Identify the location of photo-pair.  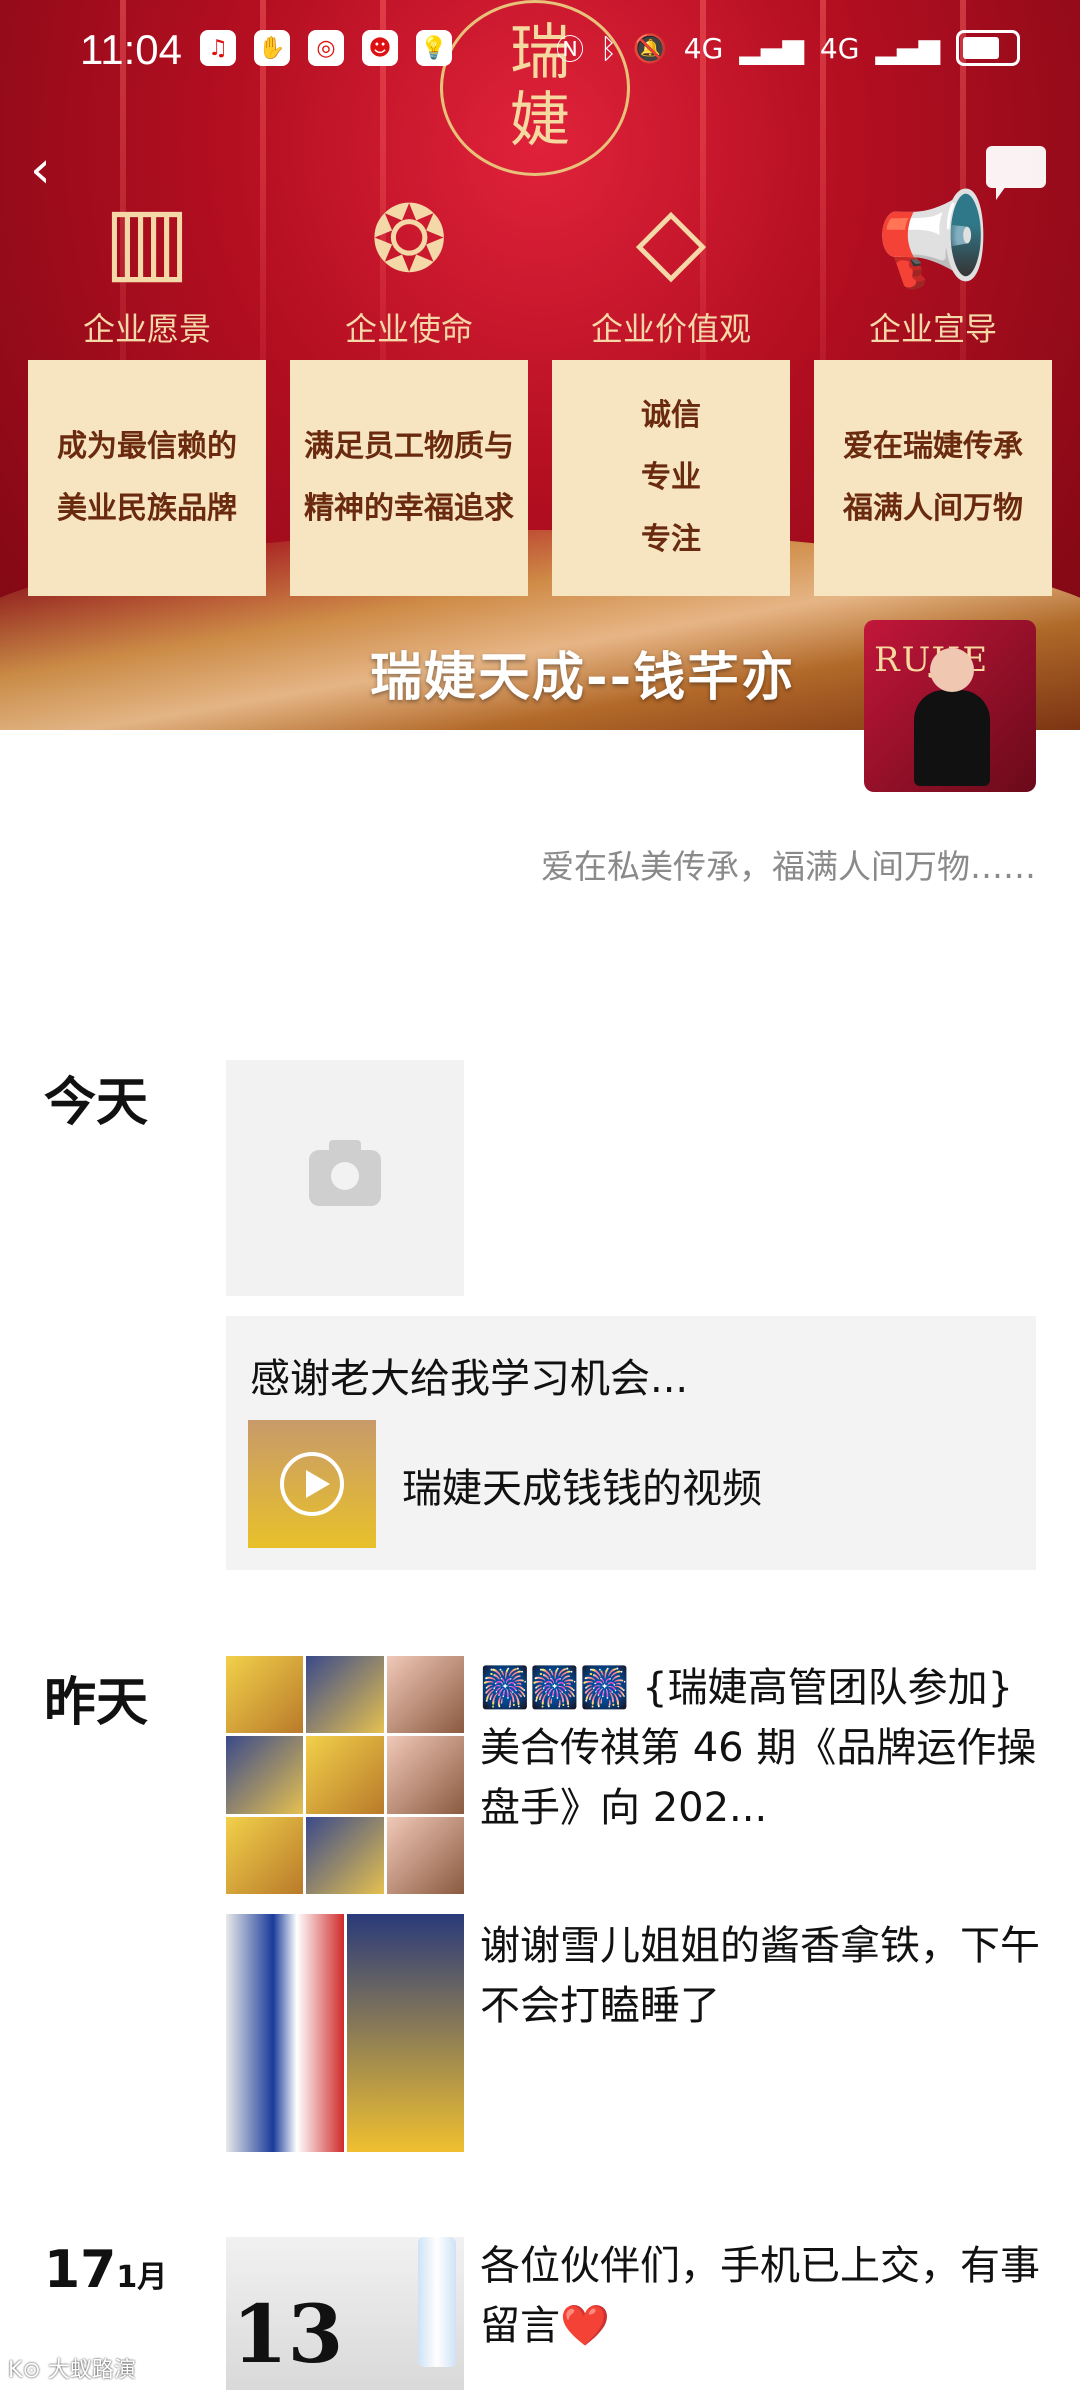
(345, 2033).